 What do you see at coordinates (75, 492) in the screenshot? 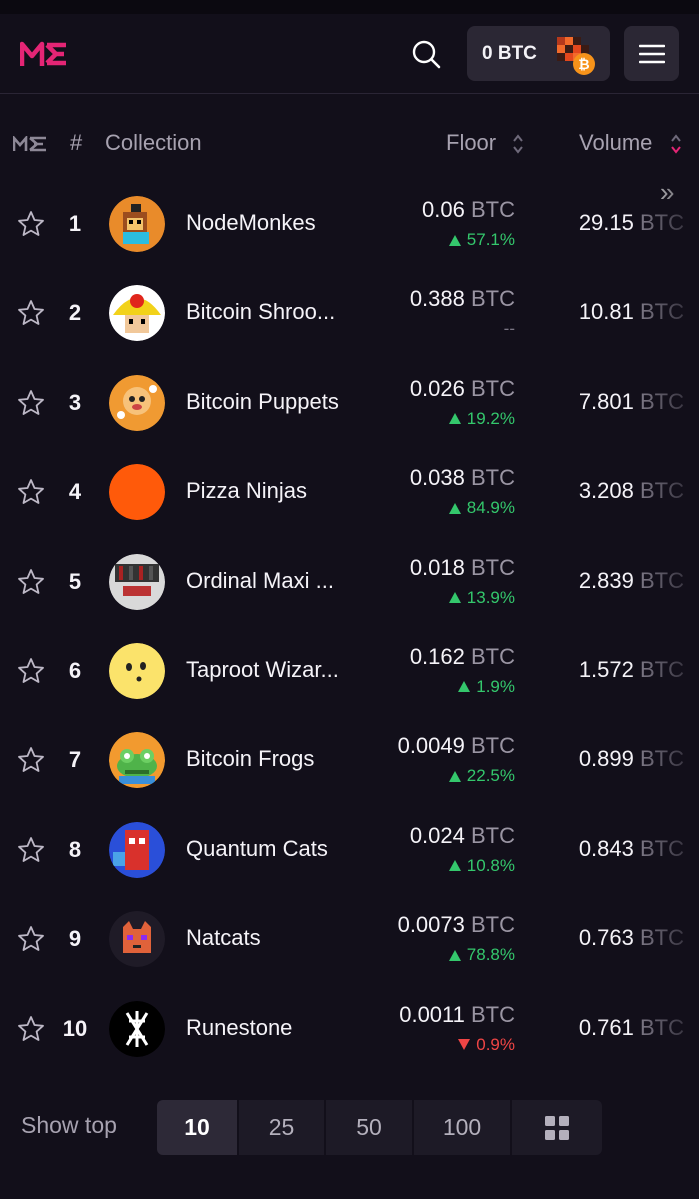
I see `rank: 4` at bounding box center [75, 492].